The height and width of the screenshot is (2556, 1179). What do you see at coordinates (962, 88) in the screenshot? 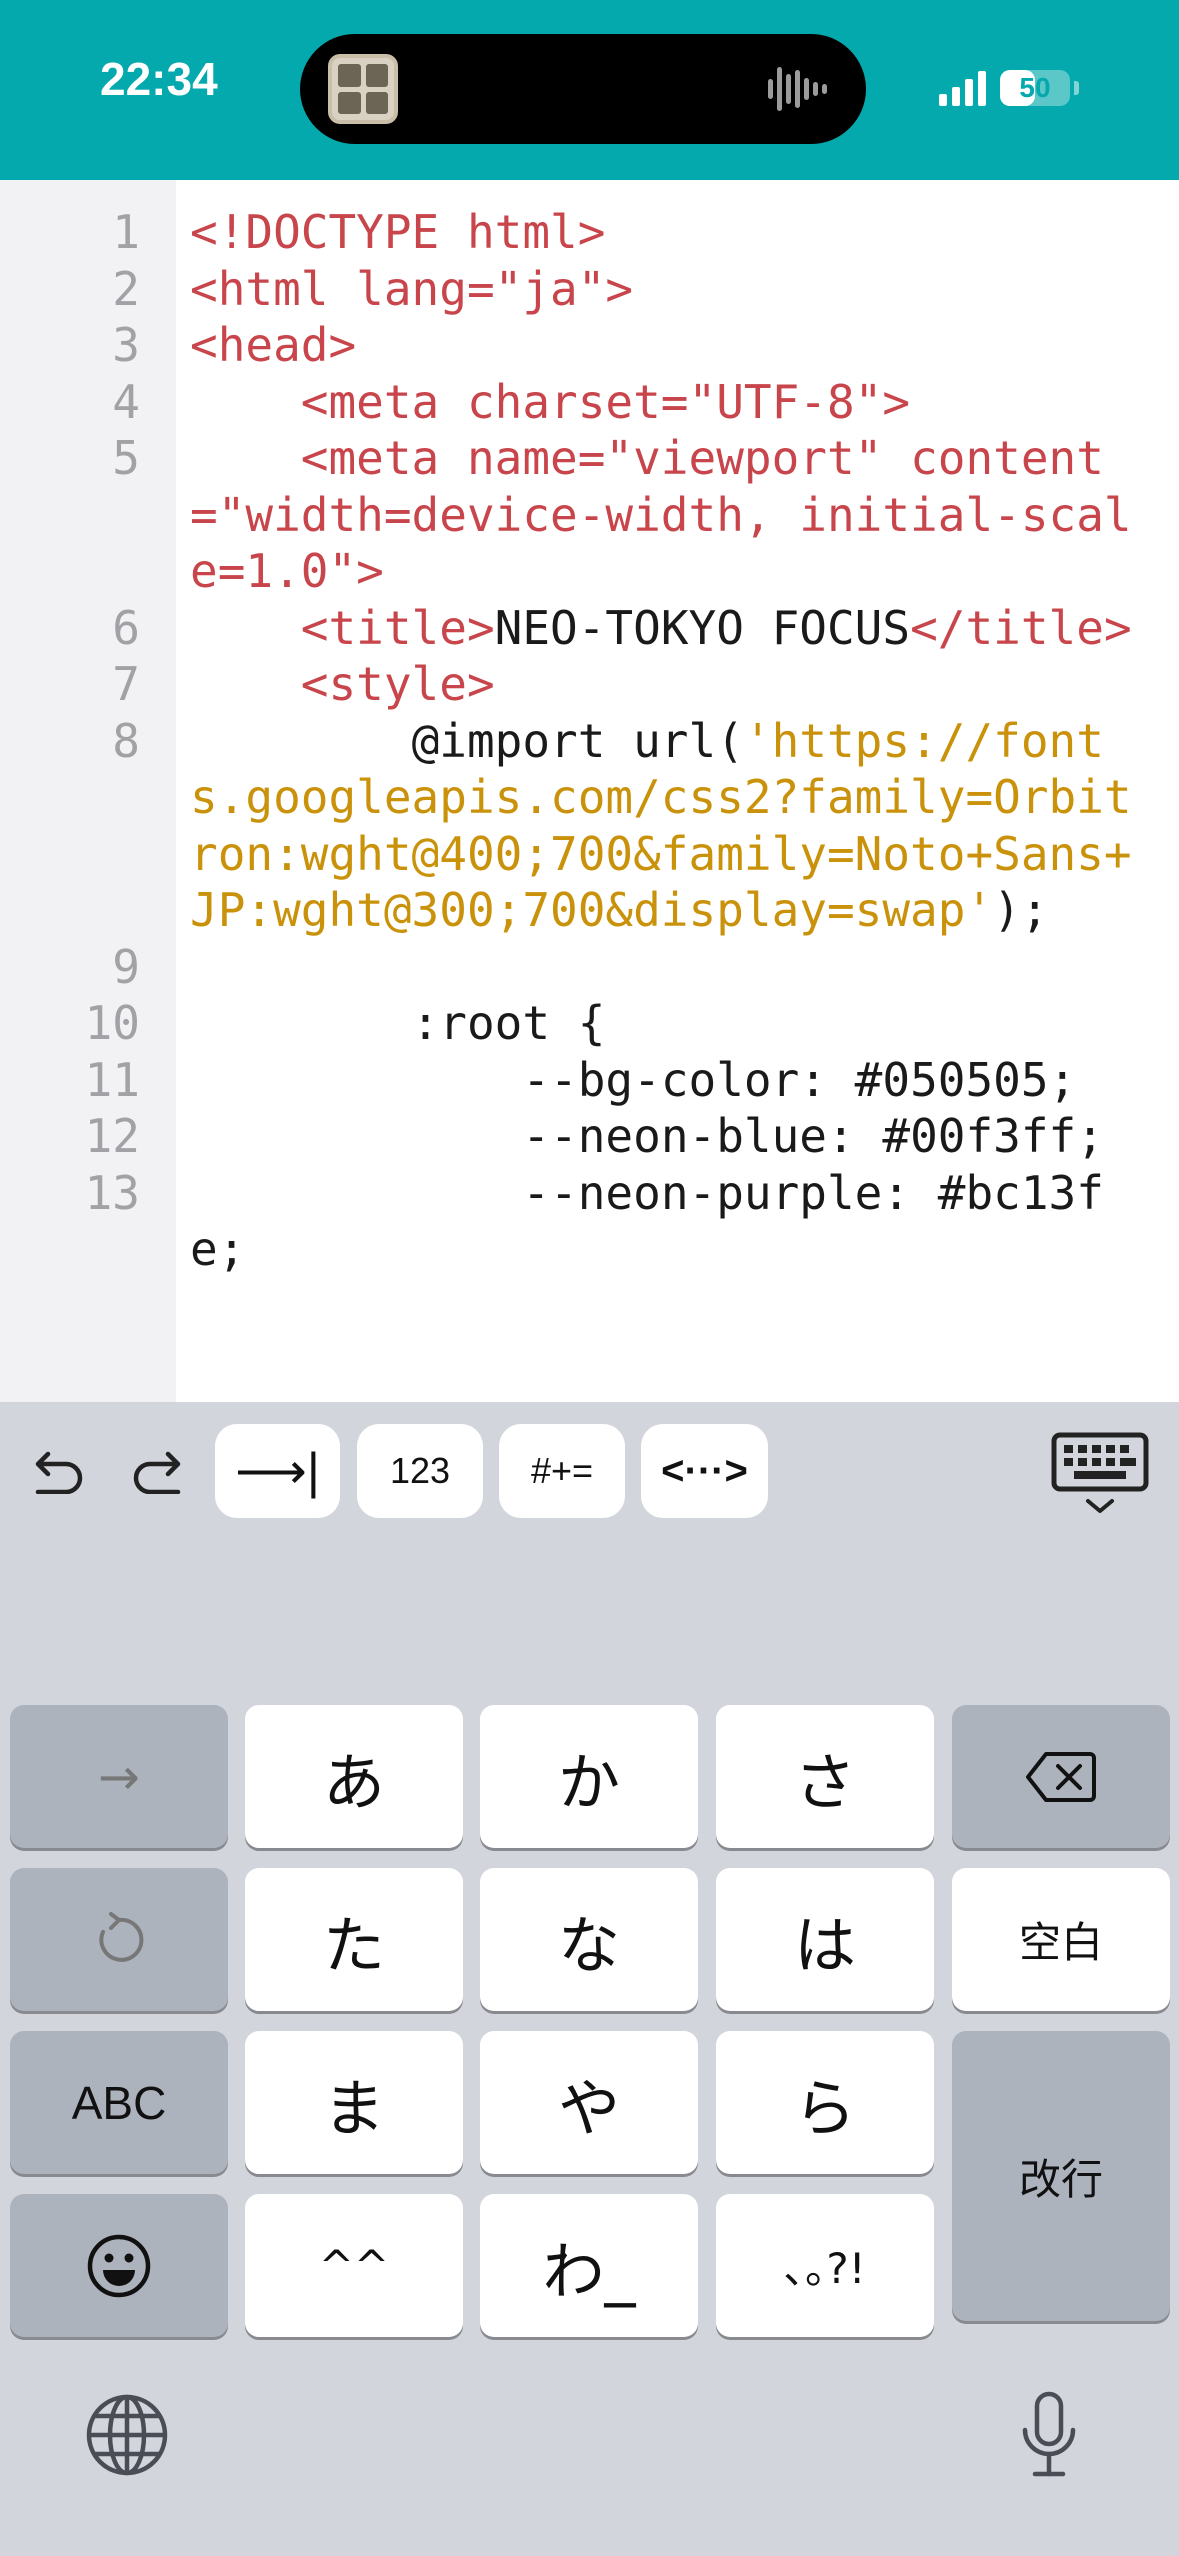
I see `cellular-signal-icon` at bounding box center [962, 88].